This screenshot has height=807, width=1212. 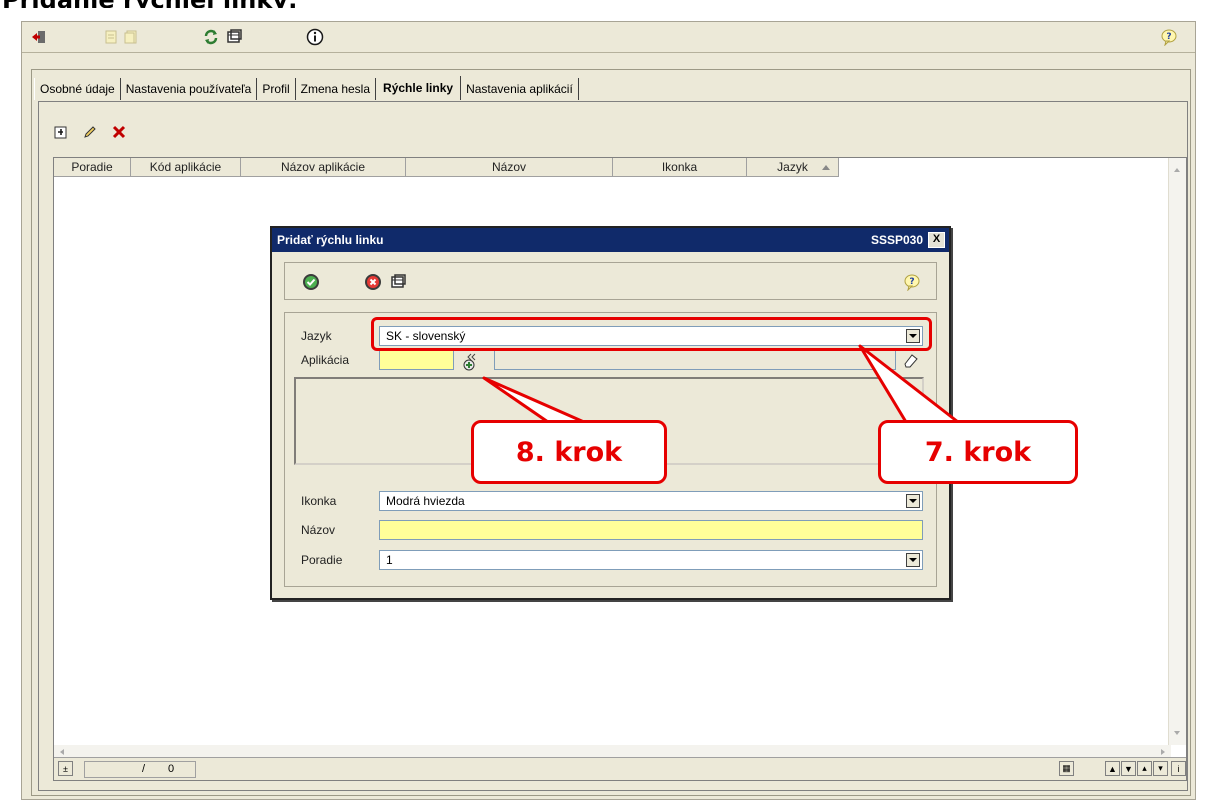 What do you see at coordinates (909, 384) in the screenshot?
I see `pointer-step7` at bounding box center [909, 384].